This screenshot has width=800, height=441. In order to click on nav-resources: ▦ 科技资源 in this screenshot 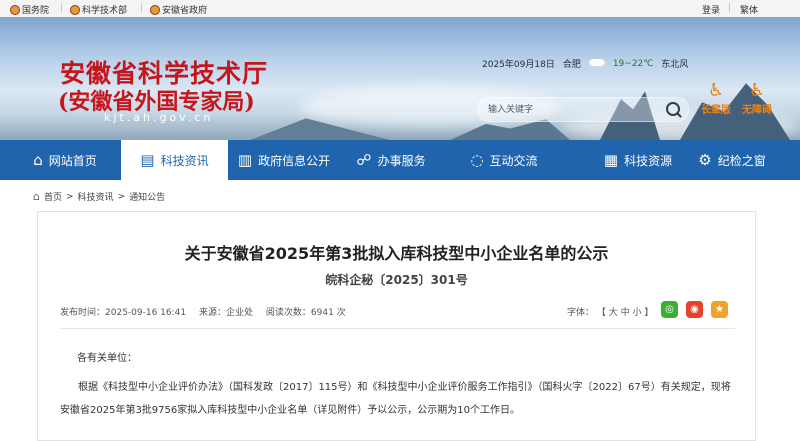, I will do `click(638, 160)`.